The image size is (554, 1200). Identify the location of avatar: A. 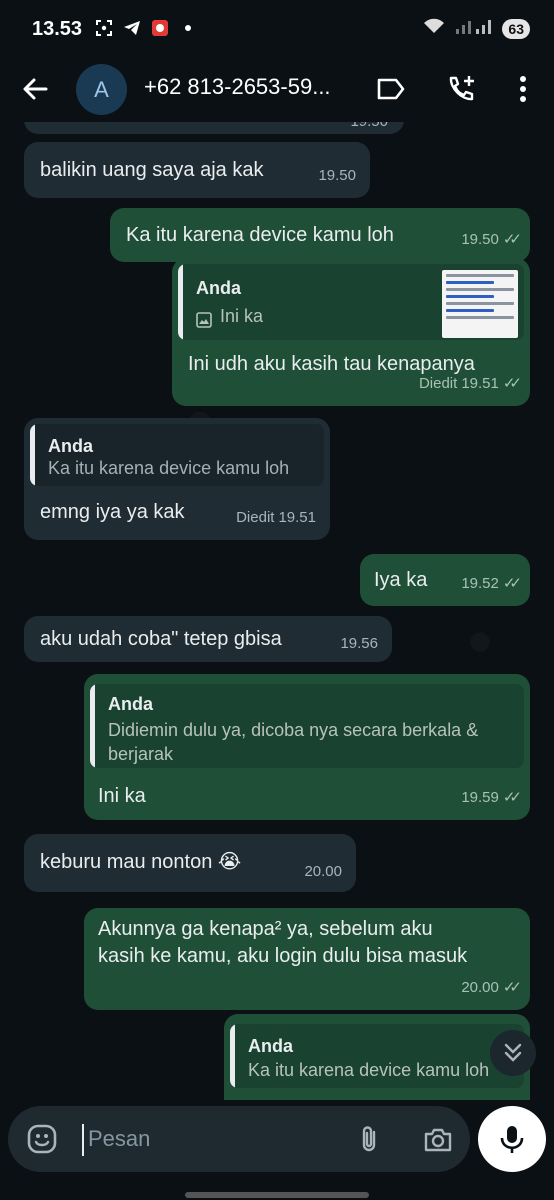
(101, 89).